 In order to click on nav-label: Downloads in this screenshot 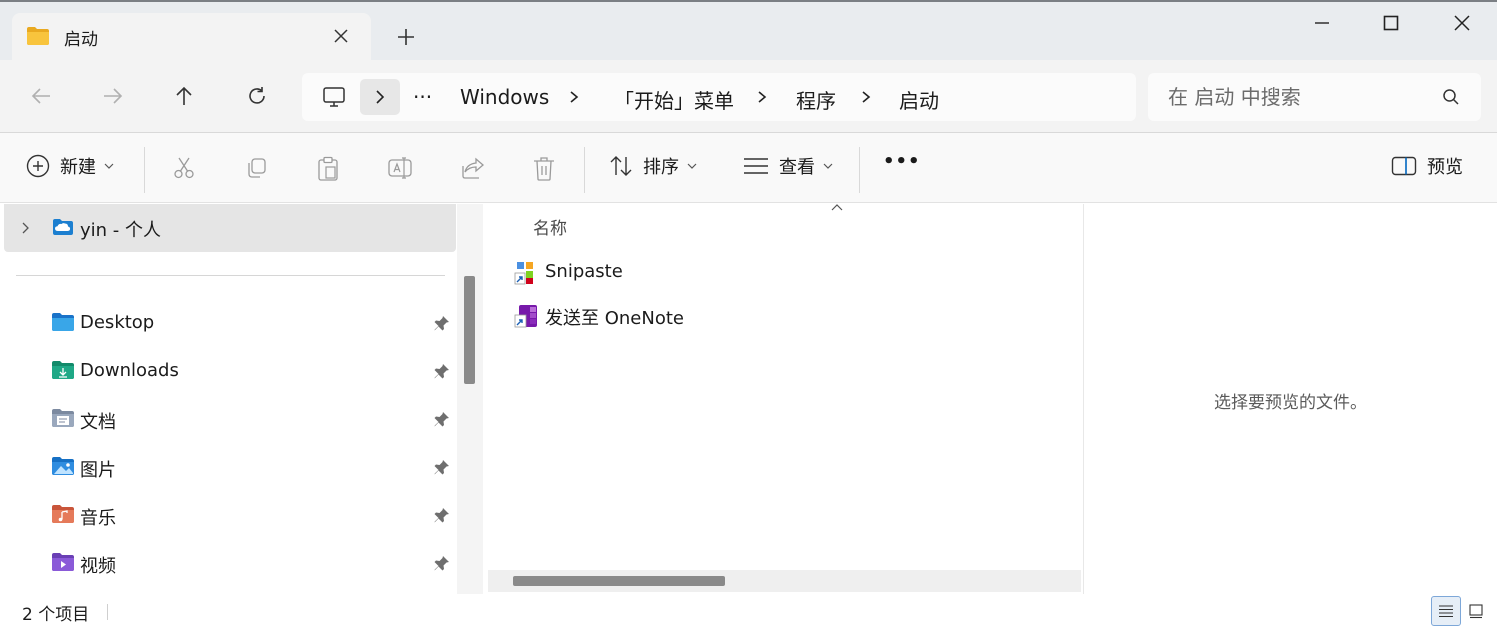, I will do `click(129, 370)`.